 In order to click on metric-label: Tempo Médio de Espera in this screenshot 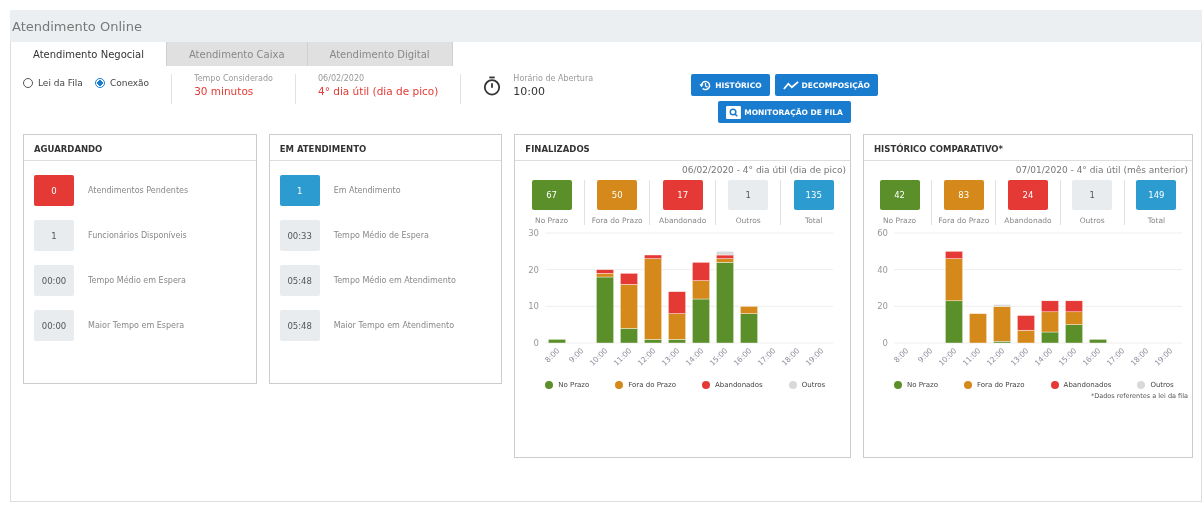, I will do `click(381, 235)`.